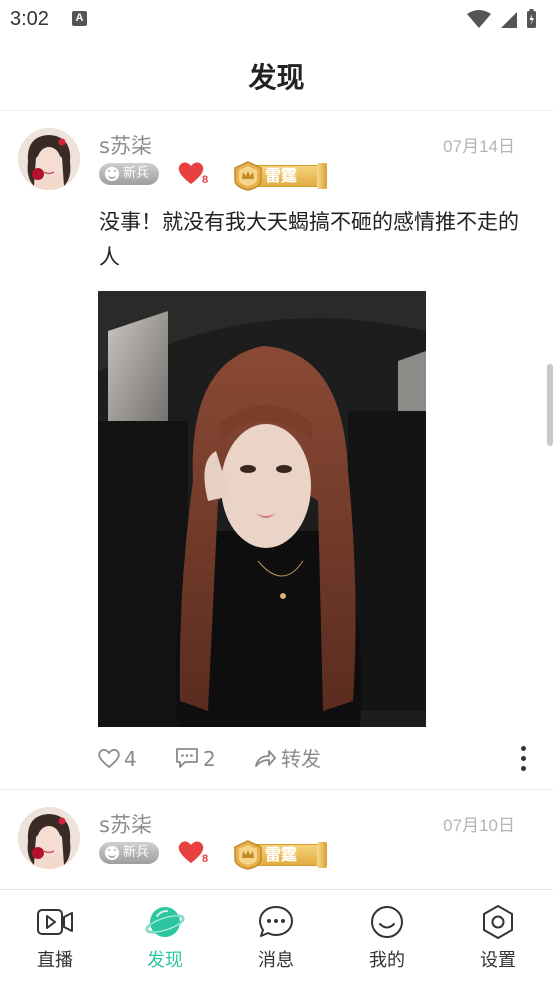 This screenshot has height=983, width=553. I want to click on settings-icon, so click(498, 922).